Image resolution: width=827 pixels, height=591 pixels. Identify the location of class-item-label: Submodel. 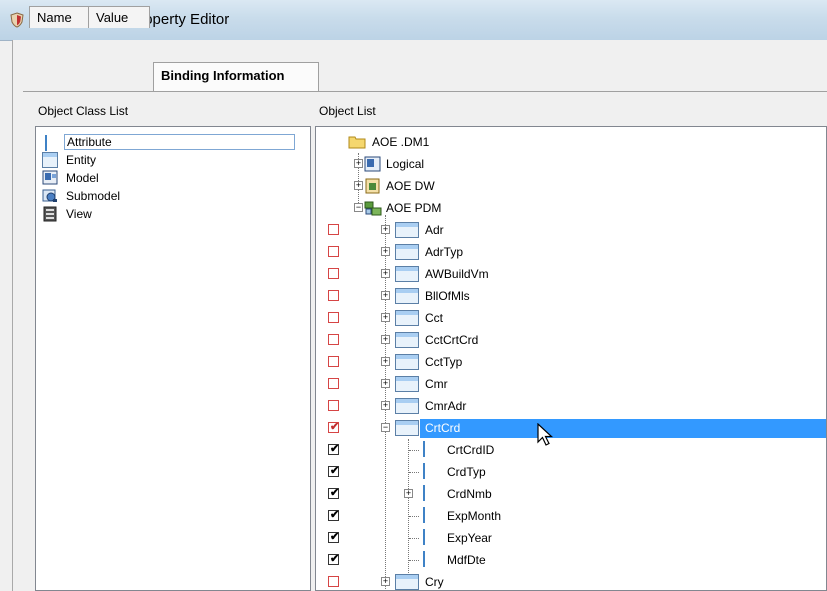
(93, 196).